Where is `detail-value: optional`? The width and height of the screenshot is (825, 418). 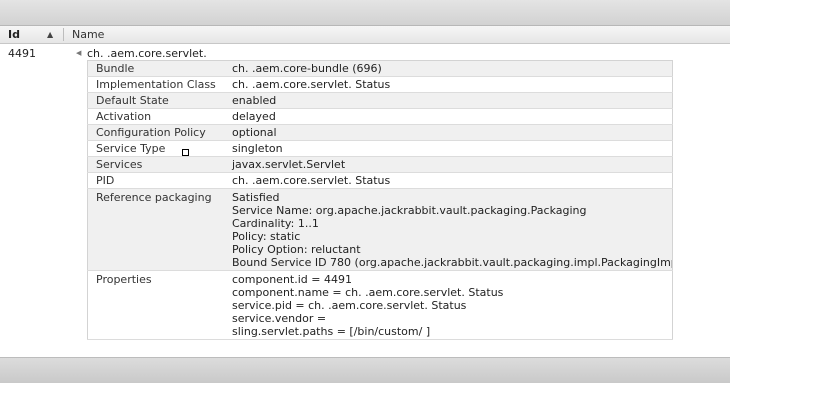 detail-value: optional is located at coordinates (448, 132).